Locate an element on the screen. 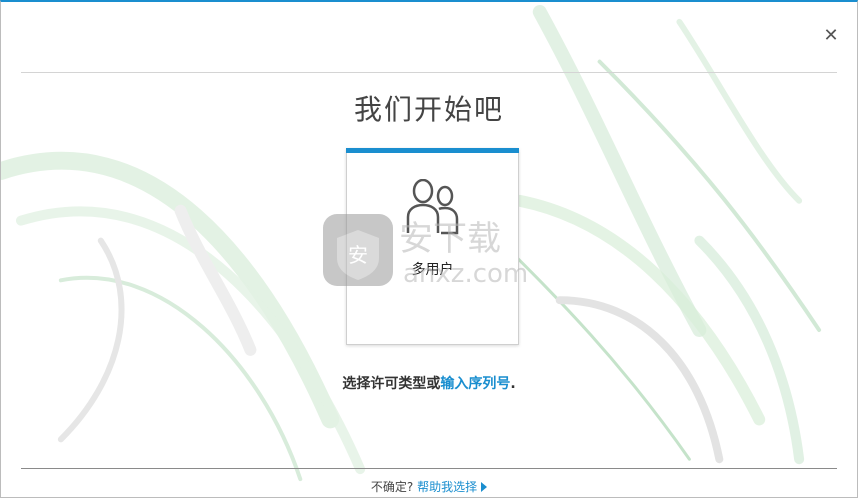  svg-text: 安下载 is located at coordinates (450, 239).